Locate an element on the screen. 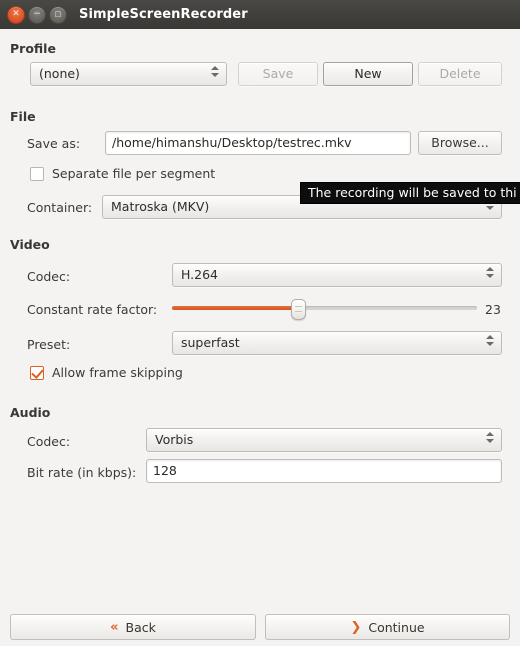 The height and width of the screenshot is (646, 520). crf-label: Constant rate factor: is located at coordinates (92, 309).